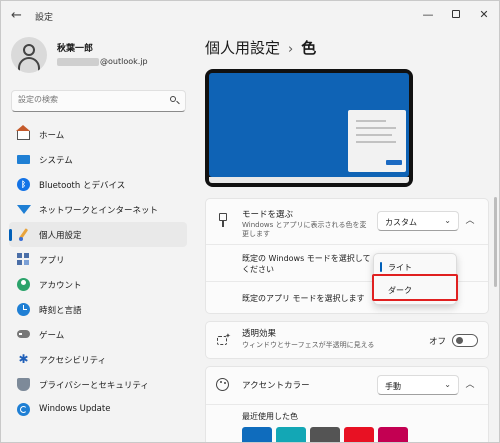 Image resolution: width=500 pixels, height=443 pixels. What do you see at coordinates (60, 311) in the screenshot?
I see `sidebar-item-label: 時刻と言語` at bounding box center [60, 311].